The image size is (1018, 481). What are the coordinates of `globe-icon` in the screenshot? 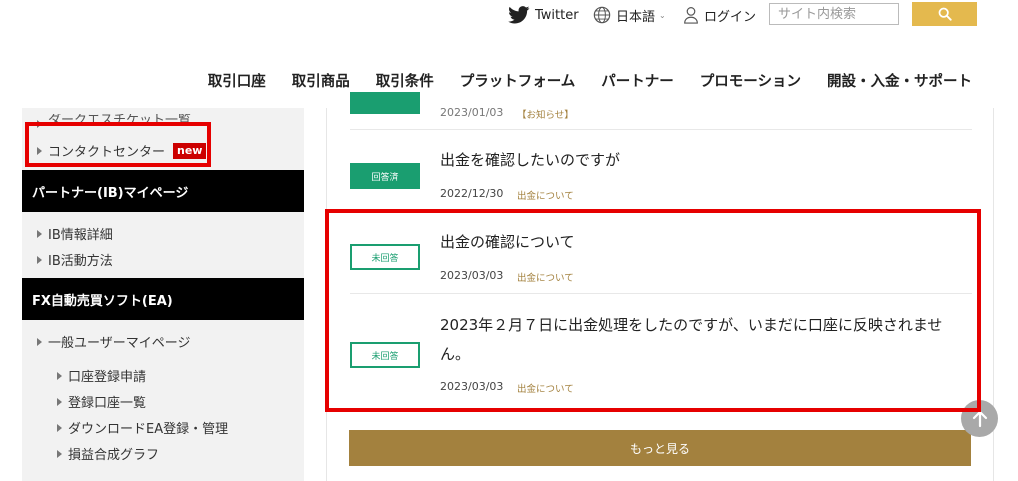 It's located at (602, 15).